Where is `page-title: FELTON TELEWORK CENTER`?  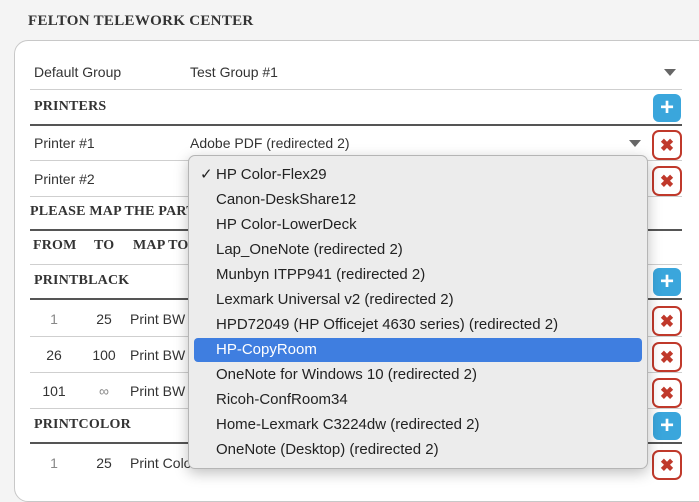 page-title: FELTON TELEWORK CENTER is located at coordinates (141, 21).